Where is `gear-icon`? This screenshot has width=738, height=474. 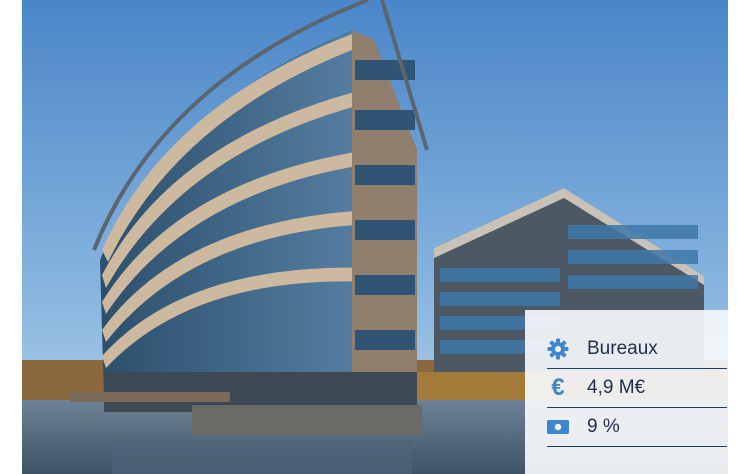 gear-icon is located at coordinates (558, 349).